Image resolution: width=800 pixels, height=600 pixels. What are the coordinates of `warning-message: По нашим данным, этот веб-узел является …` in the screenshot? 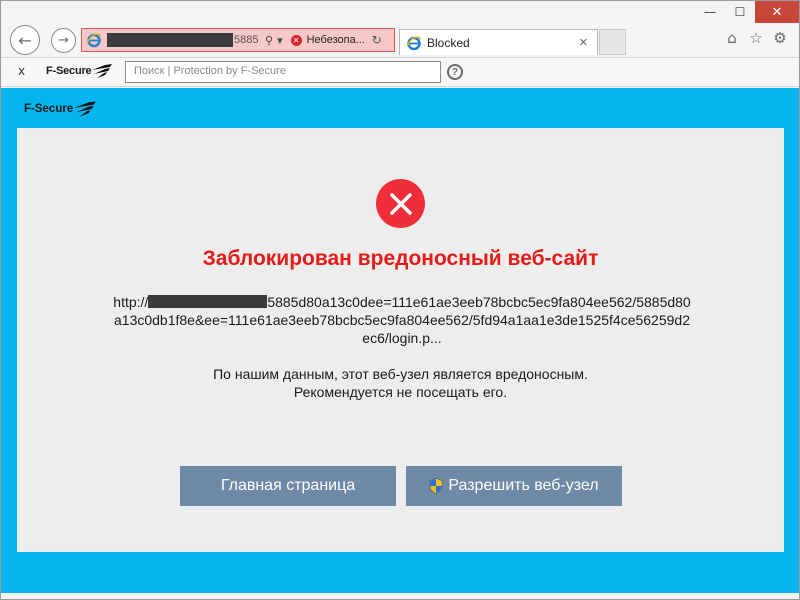 It's located at (400, 383).